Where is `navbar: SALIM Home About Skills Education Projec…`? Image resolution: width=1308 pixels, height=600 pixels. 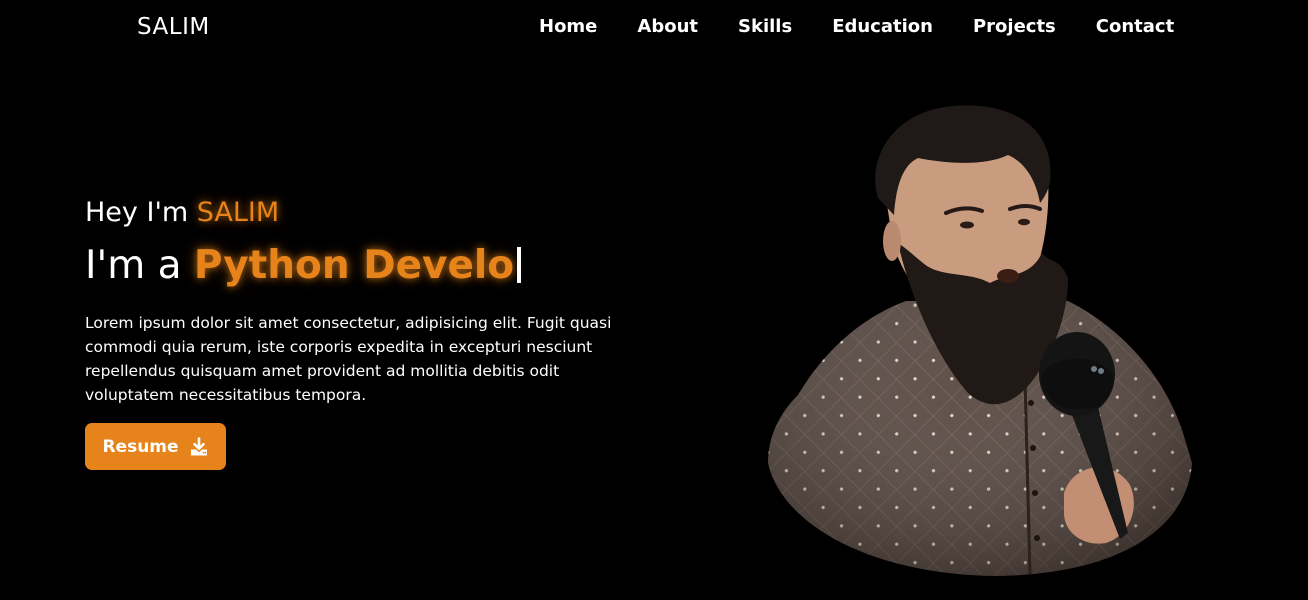
navbar: SALIM Home About Skills Education Projec… is located at coordinates (654, 29).